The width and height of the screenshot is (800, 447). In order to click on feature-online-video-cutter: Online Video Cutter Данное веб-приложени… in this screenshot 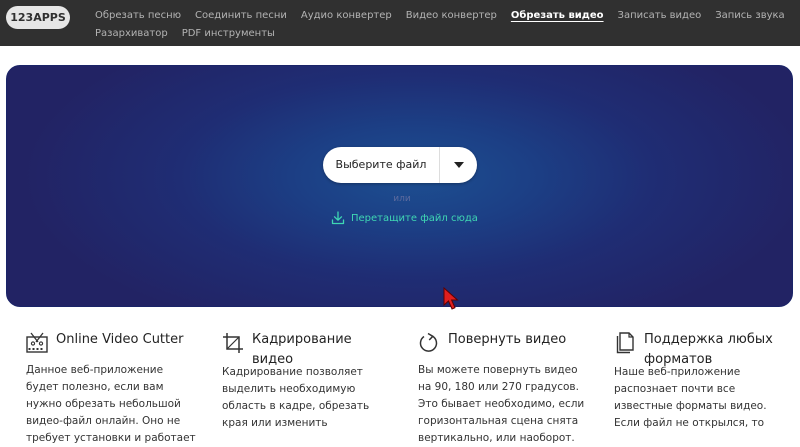, I will do `click(111, 388)`.